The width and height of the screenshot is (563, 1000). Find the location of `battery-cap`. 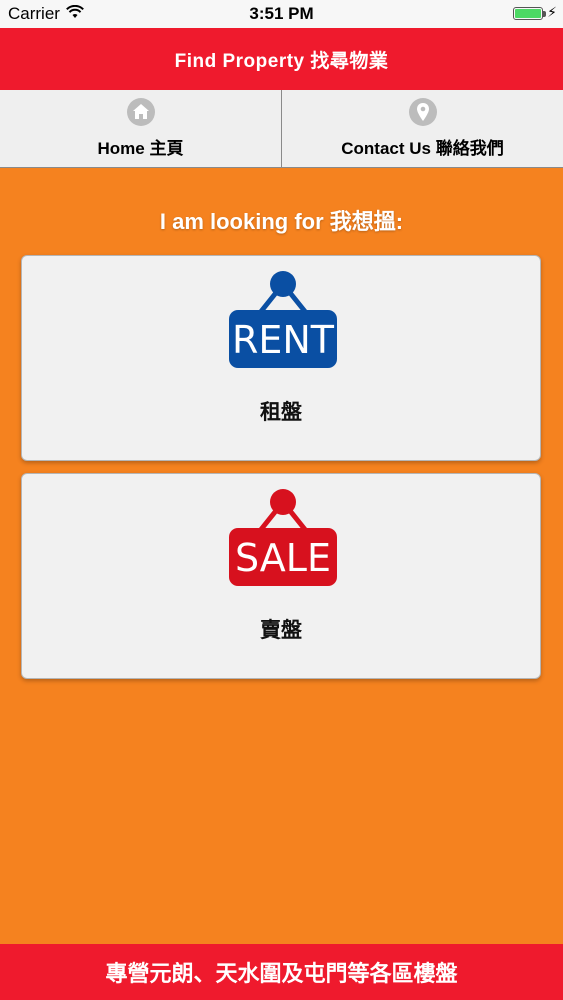

battery-cap is located at coordinates (544, 14).